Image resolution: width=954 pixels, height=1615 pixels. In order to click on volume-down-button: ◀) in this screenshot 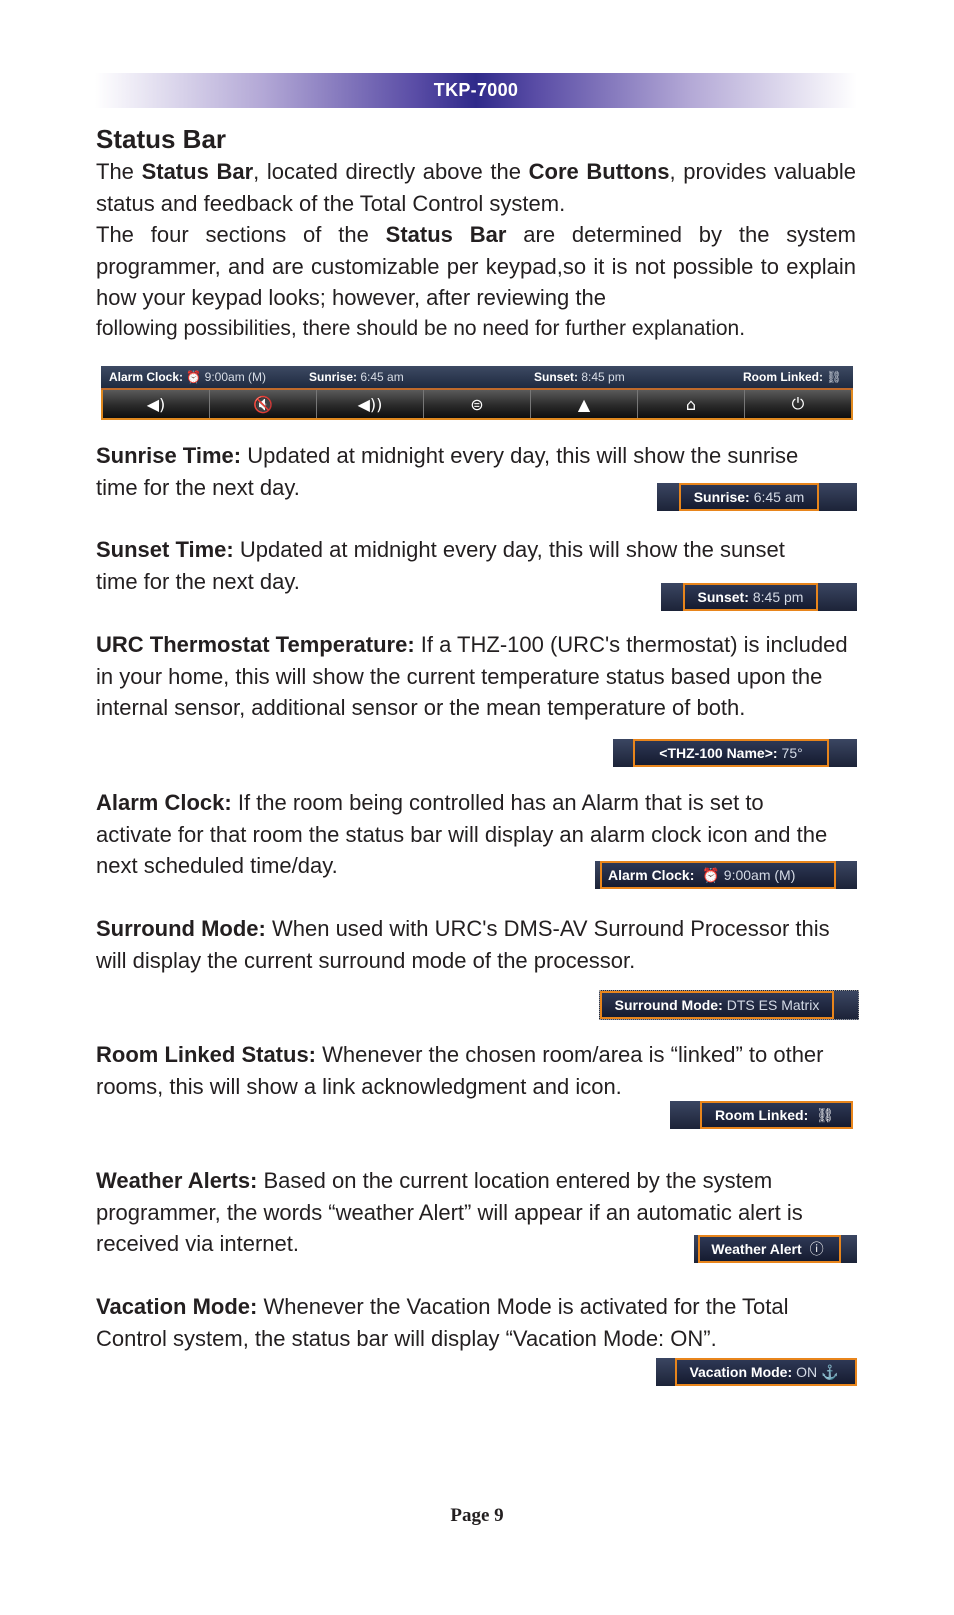, I will do `click(156, 404)`.